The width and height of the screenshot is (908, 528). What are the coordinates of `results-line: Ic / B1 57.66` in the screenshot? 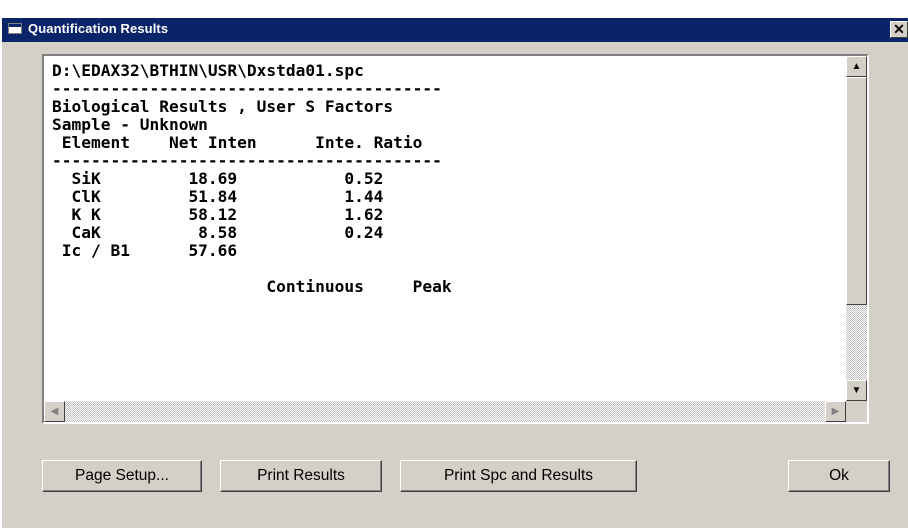 It's located at (145, 250).